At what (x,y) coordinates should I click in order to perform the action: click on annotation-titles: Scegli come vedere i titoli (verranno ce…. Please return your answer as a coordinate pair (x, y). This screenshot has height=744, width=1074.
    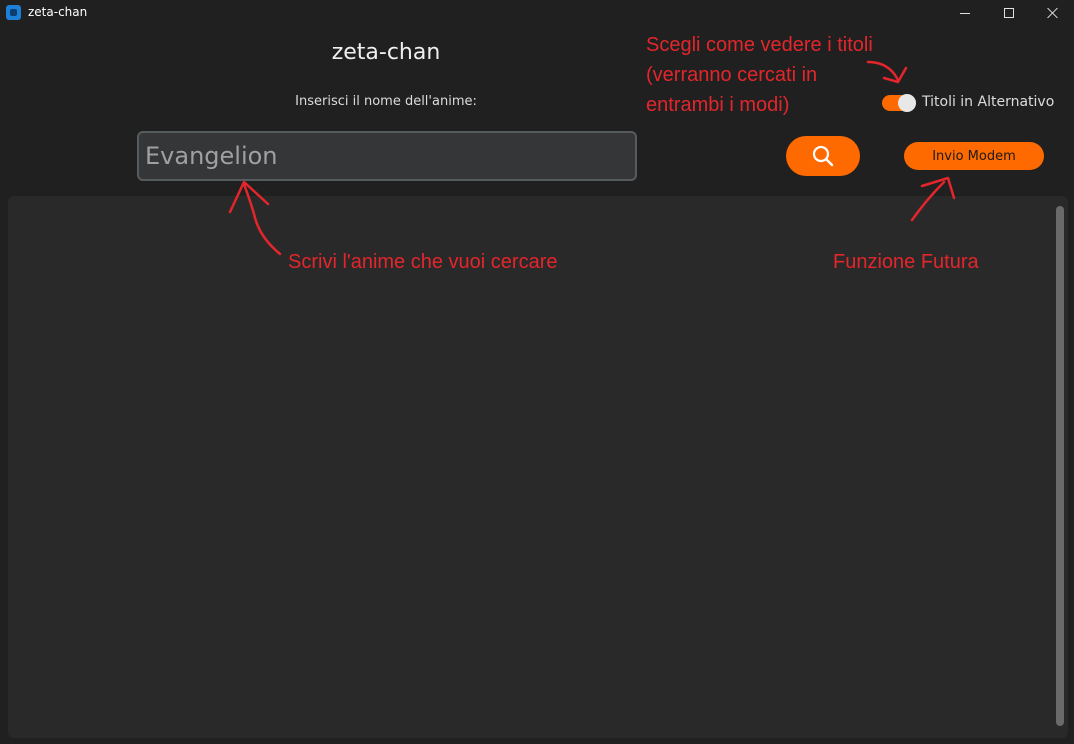
    Looking at the image, I should click on (759, 75).